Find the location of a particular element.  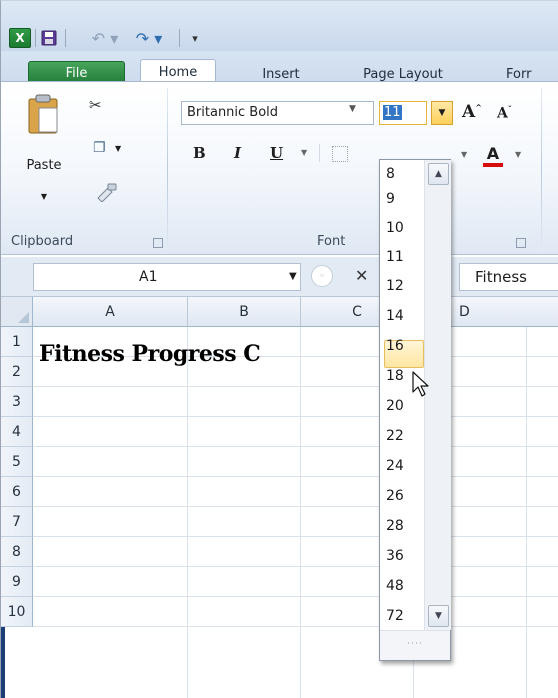

font-size-option: 48 is located at coordinates (402, 587).